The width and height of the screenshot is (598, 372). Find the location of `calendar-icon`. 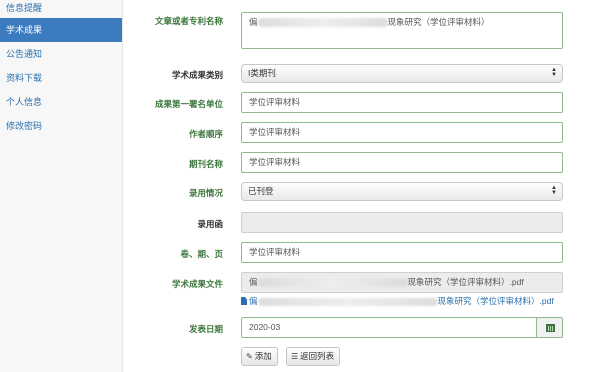

calendar-icon is located at coordinates (550, 328).